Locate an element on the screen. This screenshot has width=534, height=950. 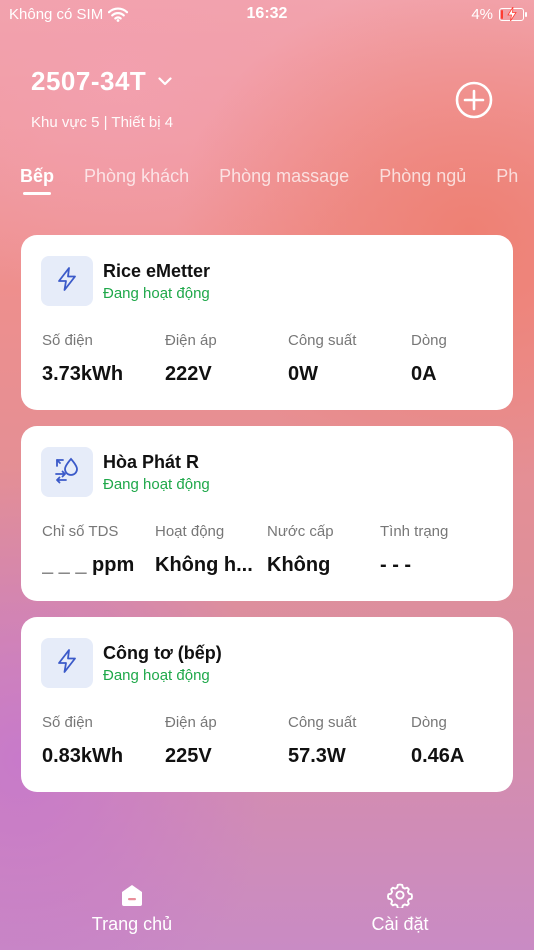
nav-home: Trang chủ is located at coordinates (132, 908).